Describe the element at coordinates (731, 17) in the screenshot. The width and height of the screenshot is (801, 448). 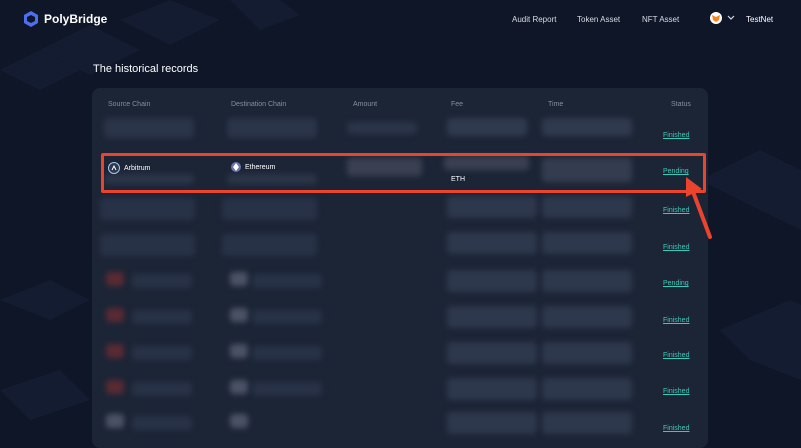
I see `chevron-down-icon` at that location.